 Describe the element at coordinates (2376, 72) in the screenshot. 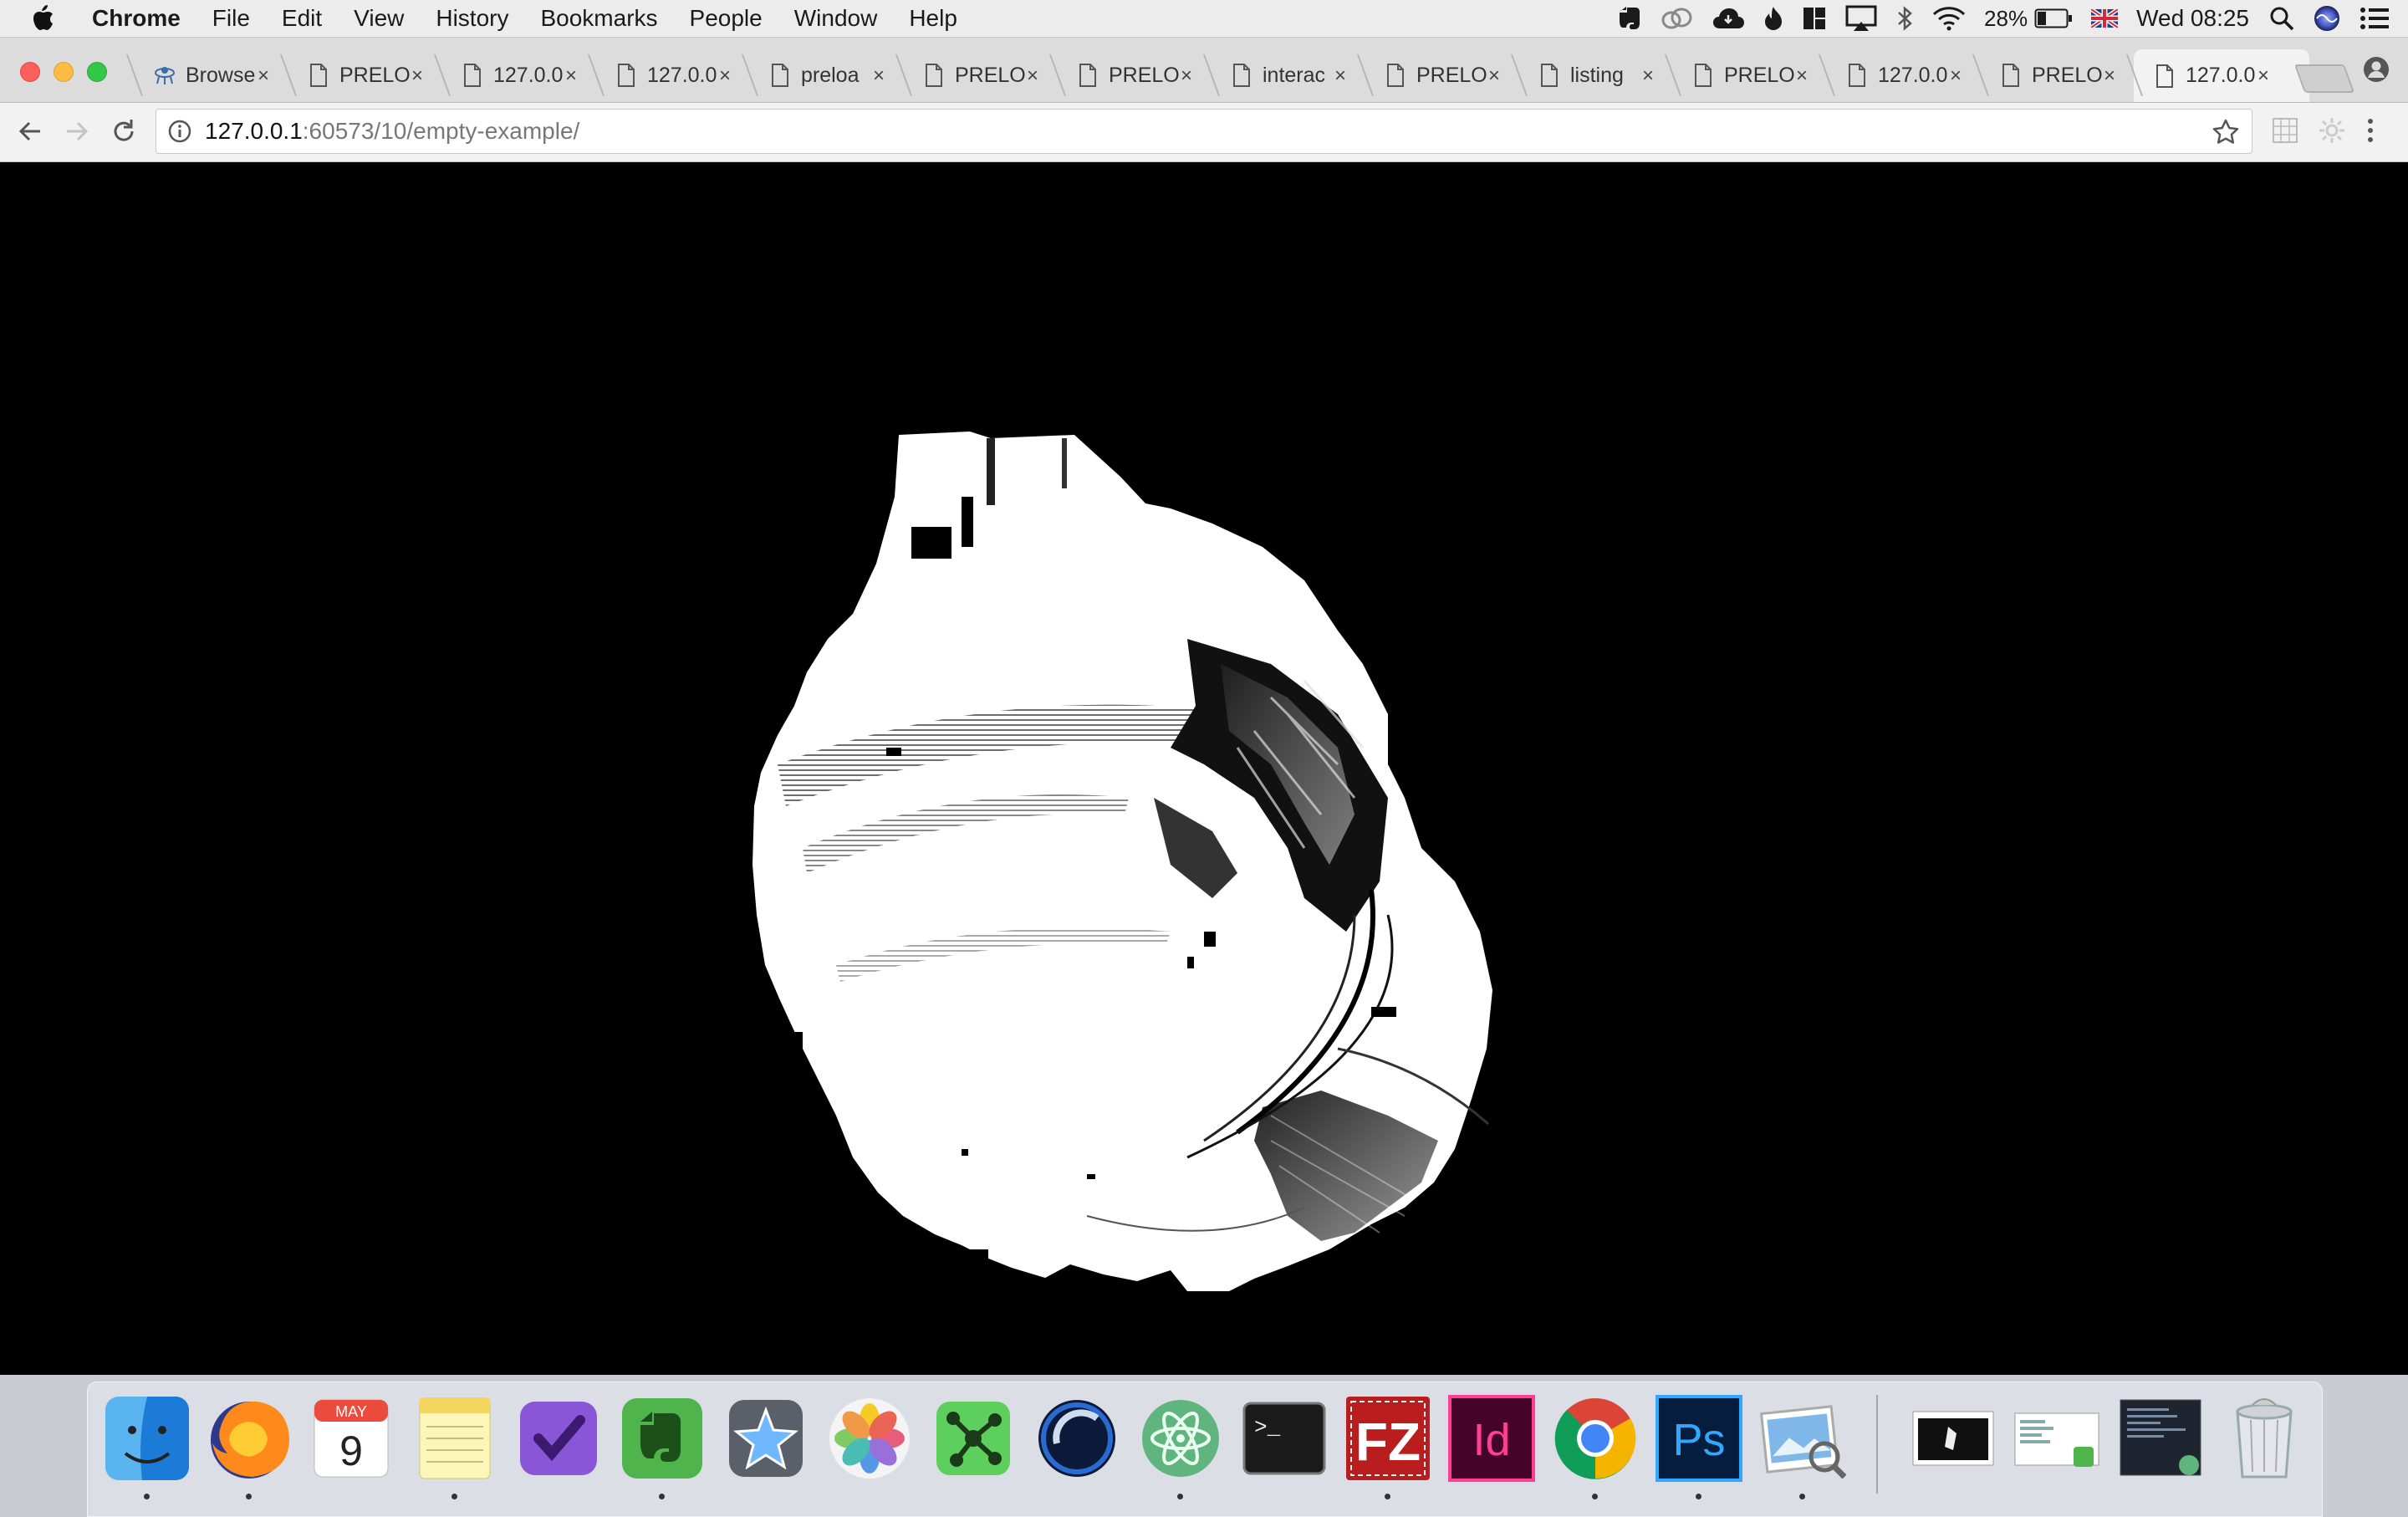

I see `profile-icon` at that location.